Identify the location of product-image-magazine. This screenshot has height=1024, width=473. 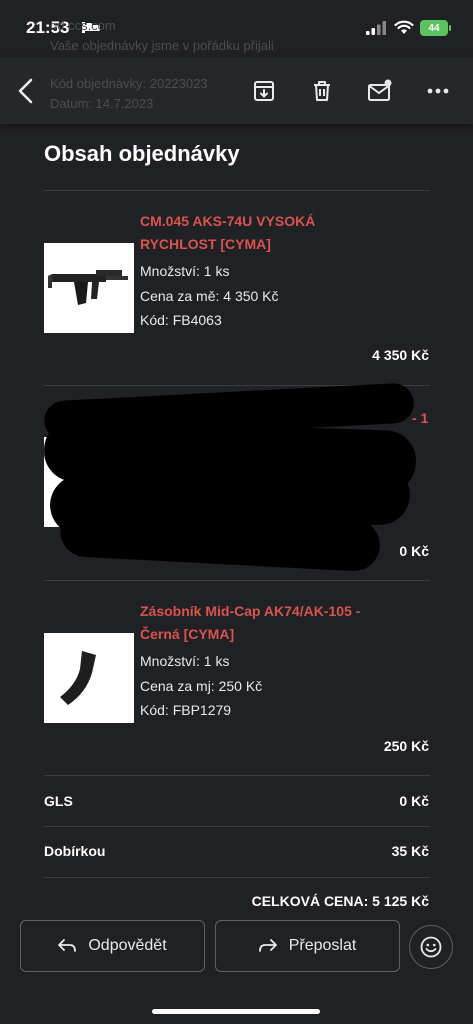
(89, 678).